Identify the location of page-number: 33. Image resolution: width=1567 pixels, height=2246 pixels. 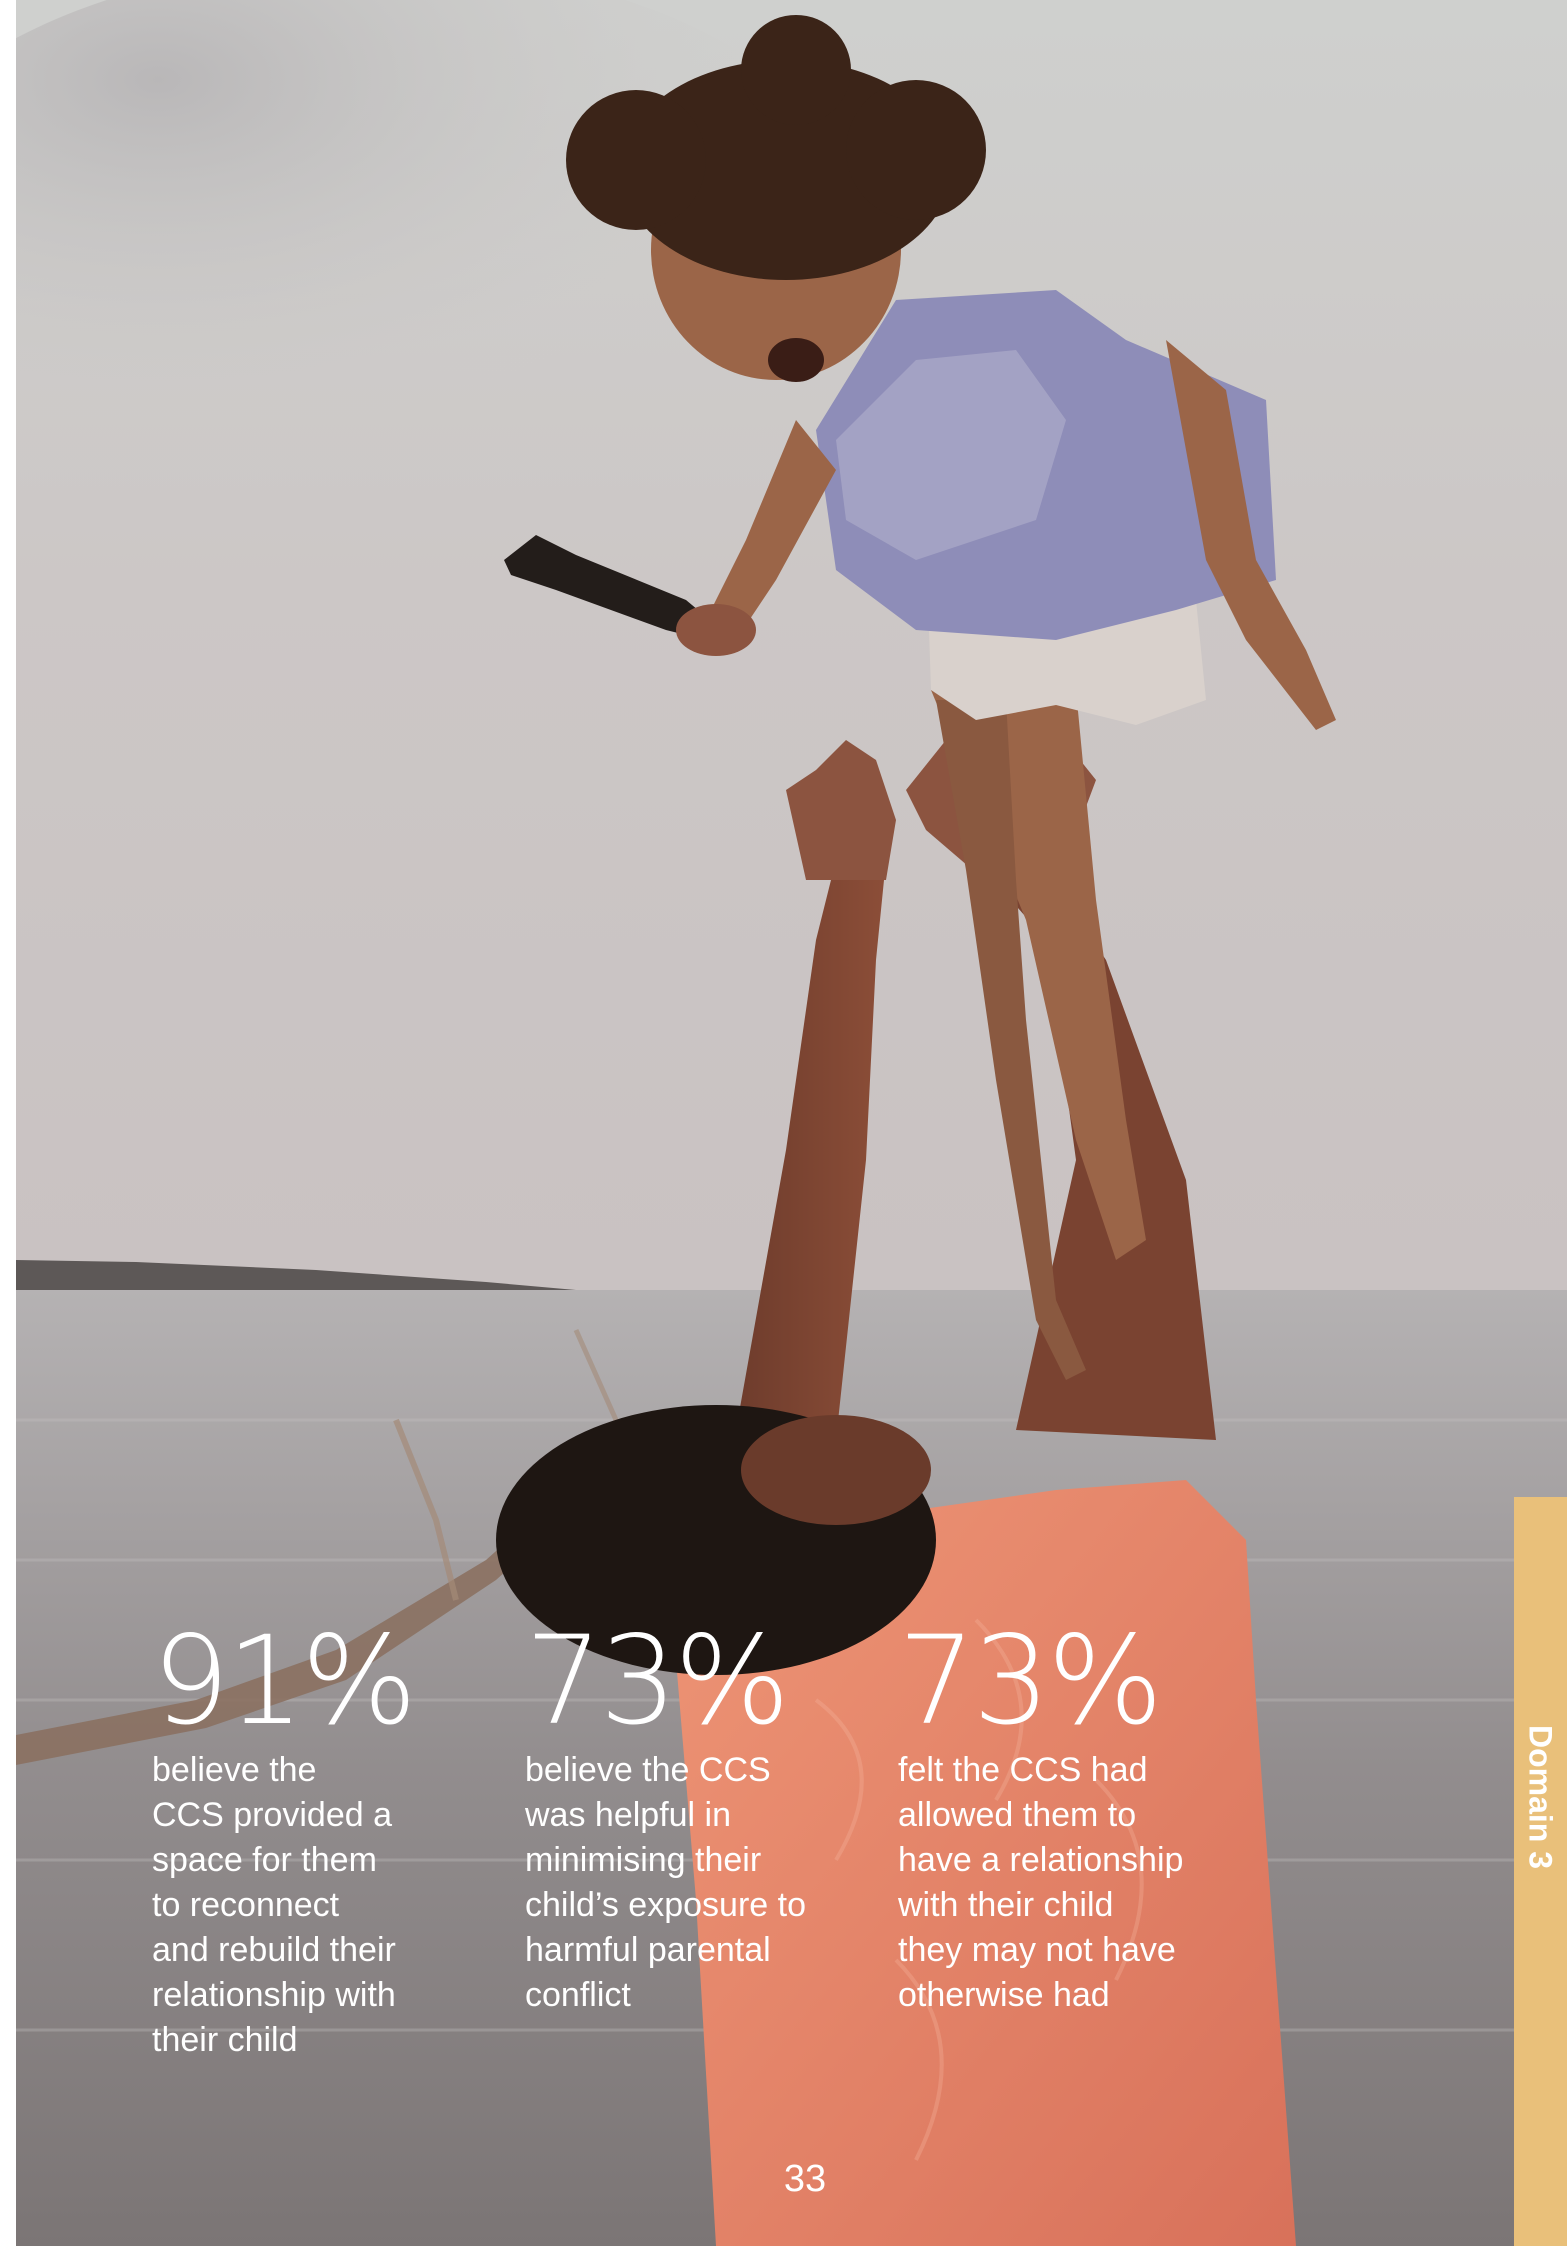
(805, 2179).